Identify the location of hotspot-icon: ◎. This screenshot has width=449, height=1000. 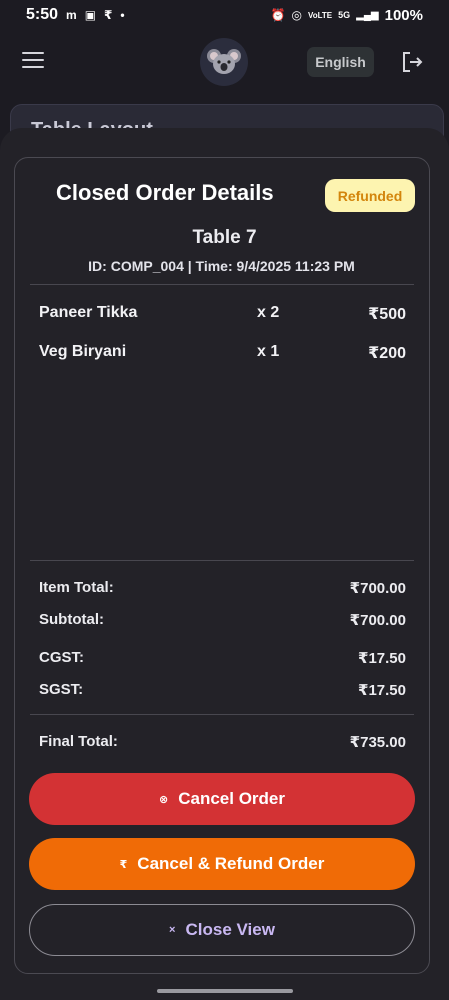
(296, 15).